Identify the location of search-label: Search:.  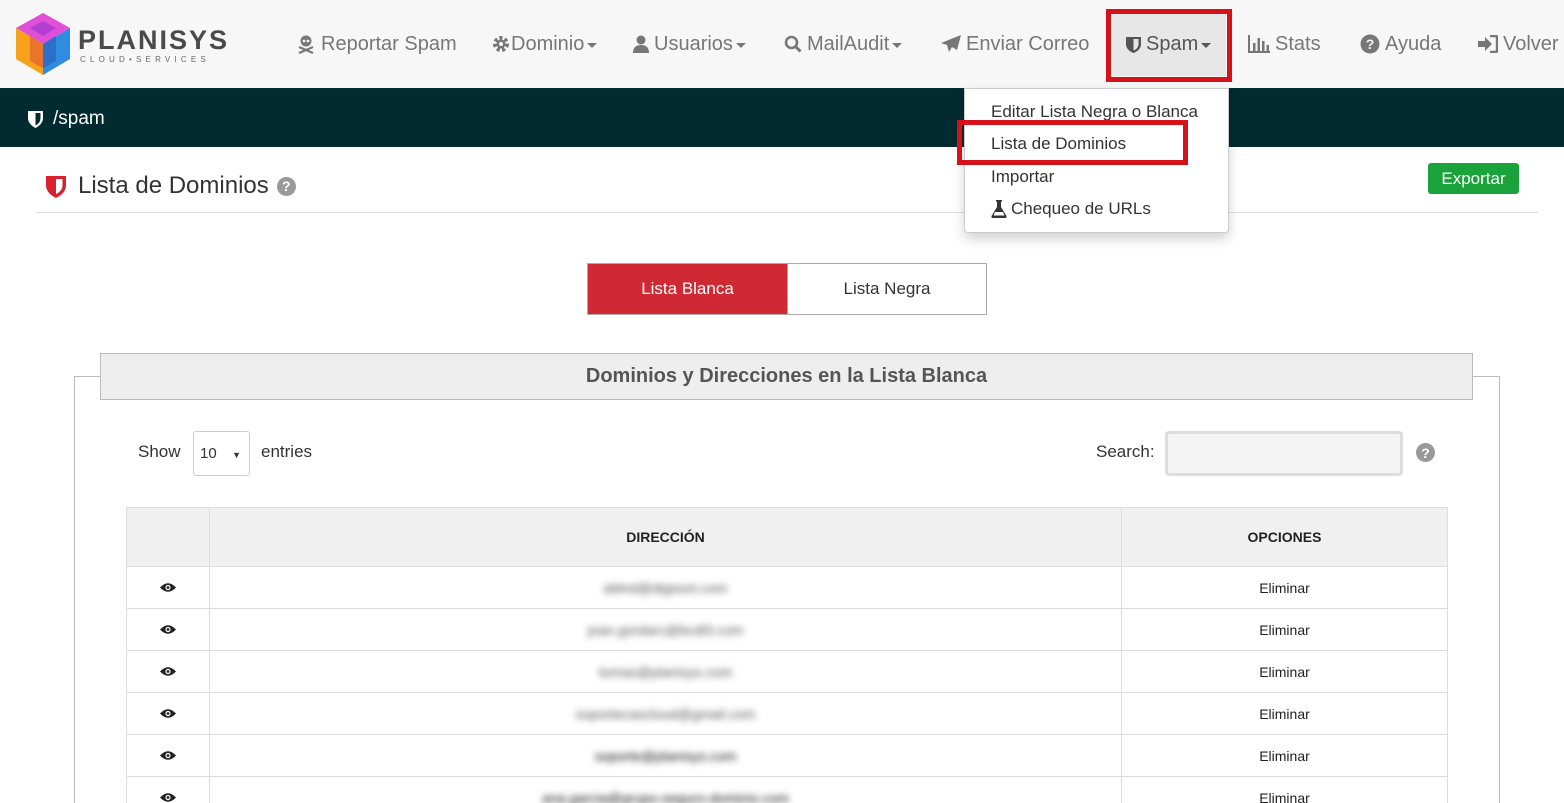
(1125, 451).